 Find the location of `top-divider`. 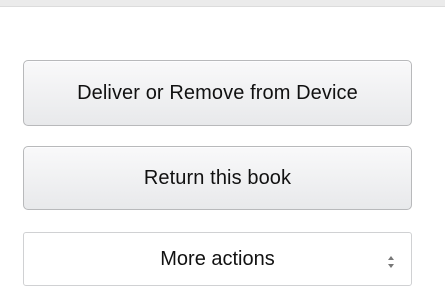

top-divider is located at coordinates (222, 3).